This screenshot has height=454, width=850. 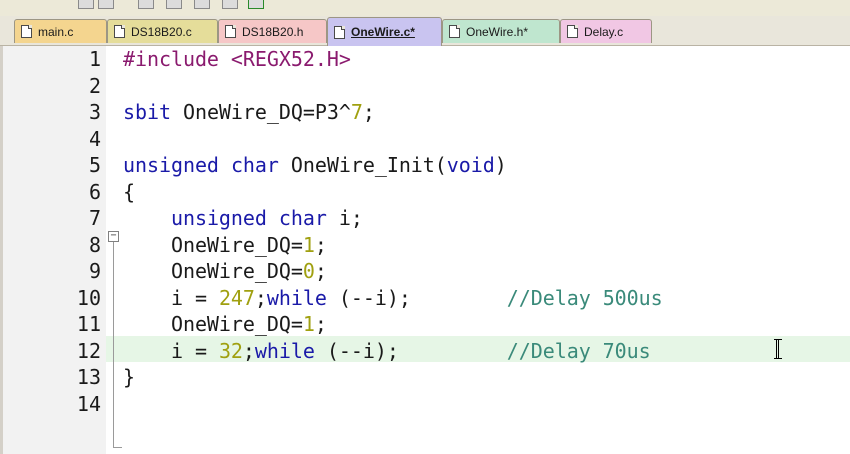 I want to click on code-token: ), so click(x=500, y=165).